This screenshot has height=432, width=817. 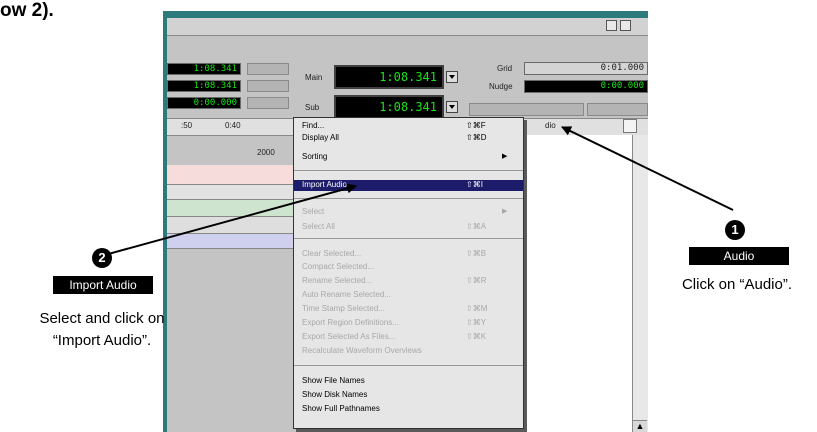 I want to click on menu-item-label: Recalculate Waveform Overviews, so click(x=362, y=350).